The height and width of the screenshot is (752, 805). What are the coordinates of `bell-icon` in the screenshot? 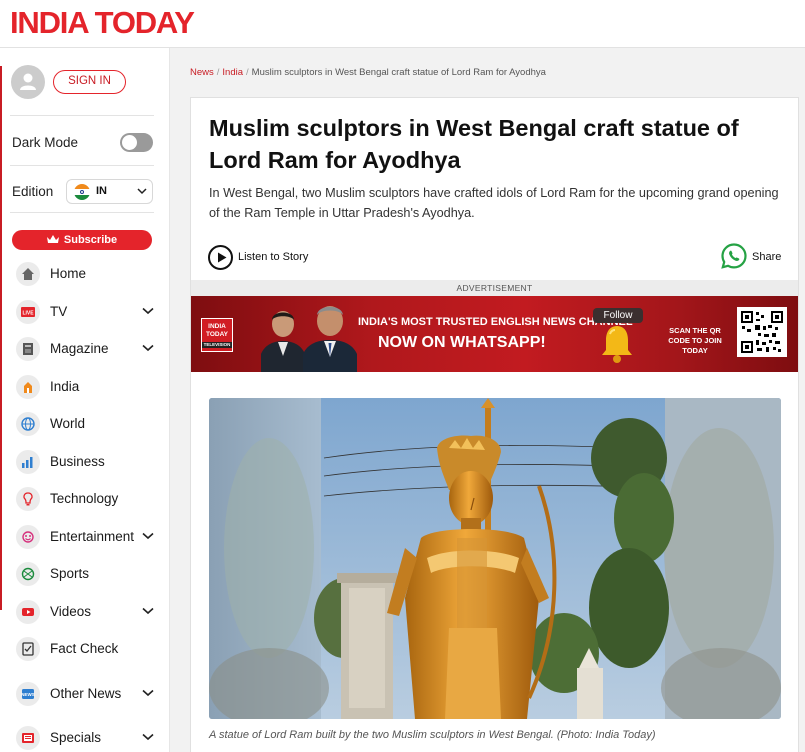 It's located at (617, 344).